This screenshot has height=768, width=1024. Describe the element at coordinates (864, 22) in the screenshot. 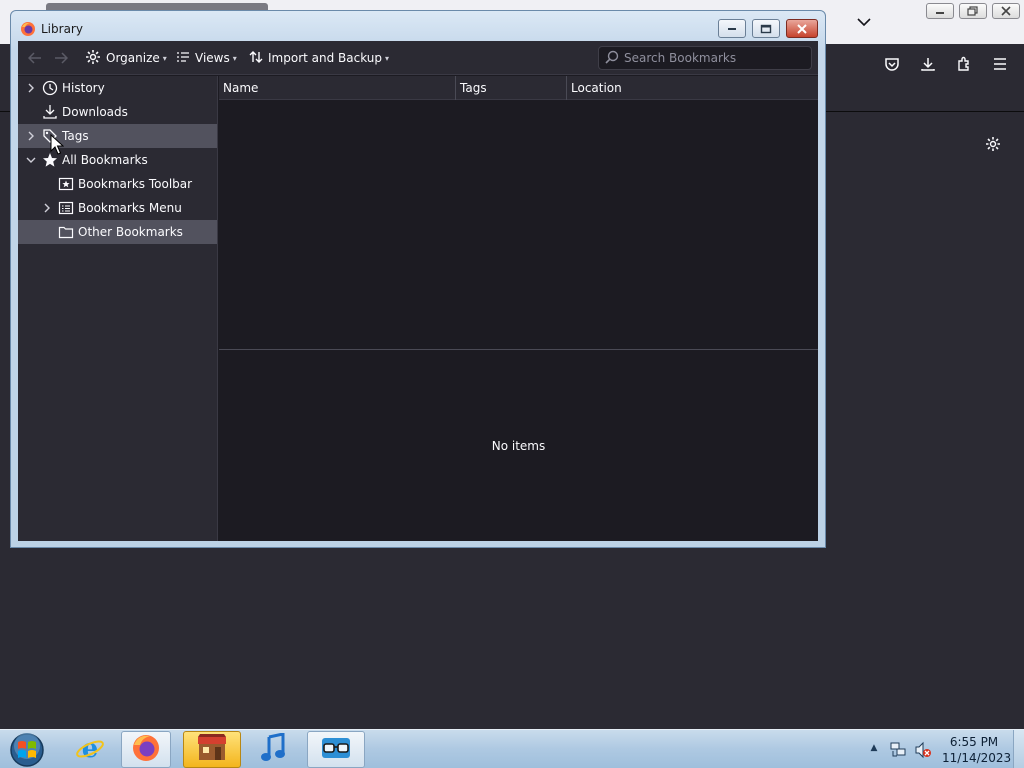

I see `list-all-tabs-chevron-icon` at that location.